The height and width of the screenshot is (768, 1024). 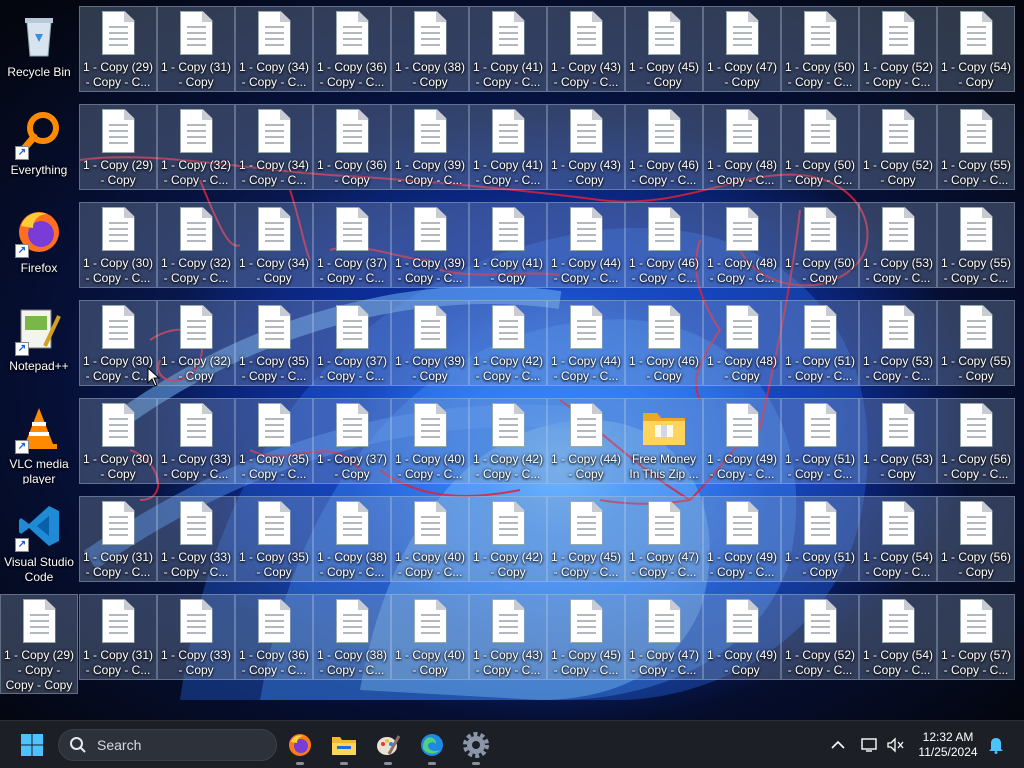 I want to click on desktop-file: 1 - Copy (41) - Copy, so click(x=508, y=245).